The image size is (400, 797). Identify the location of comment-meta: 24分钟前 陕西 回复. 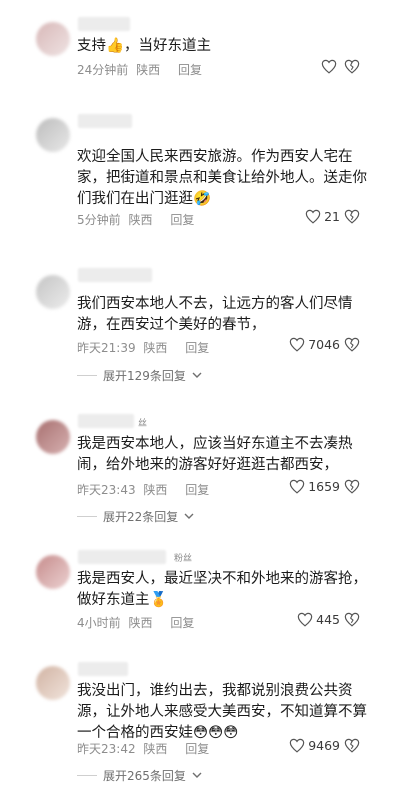
(141, 69).